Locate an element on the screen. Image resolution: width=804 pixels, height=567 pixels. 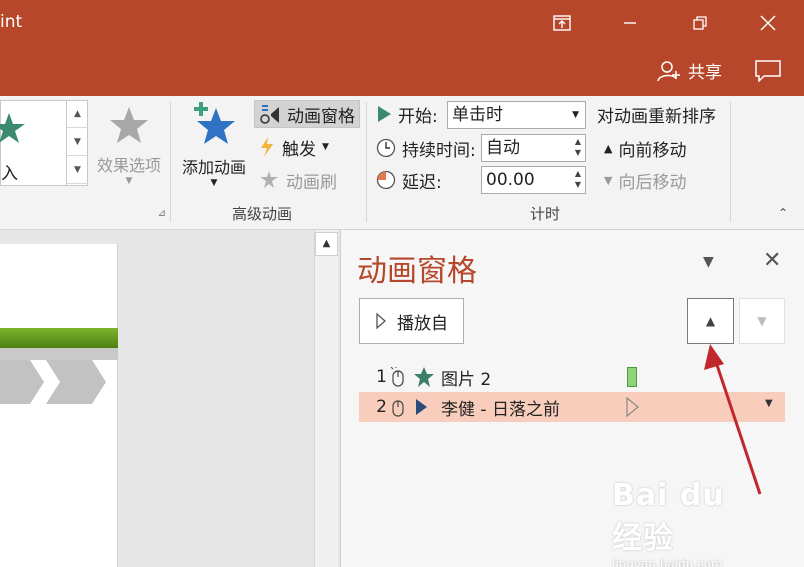
minimize-icon is located at coordinates (630, 23).